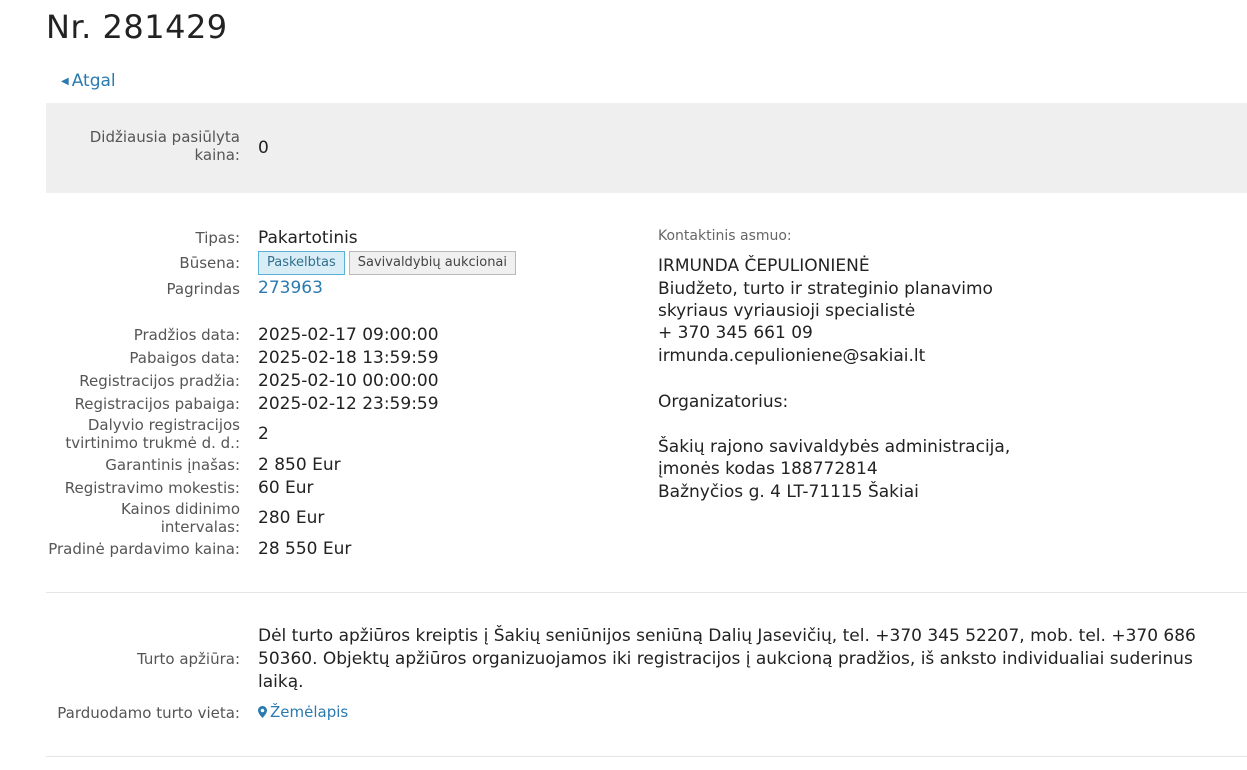 The image size is (1247, 770). What do you see at coordinates (184, 358) in the screenshot?
I see `end-date-label: Pabaigos data:` at bounding box center [184, 358].